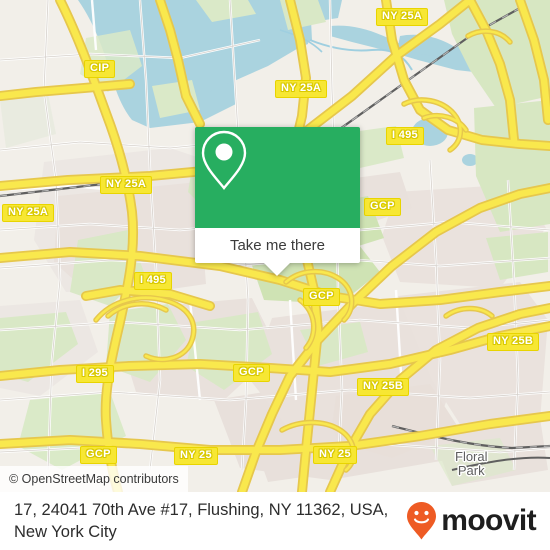  Describe the element at coordinates (277, 269) in the screenshot. I see `popup-tail` at that location.